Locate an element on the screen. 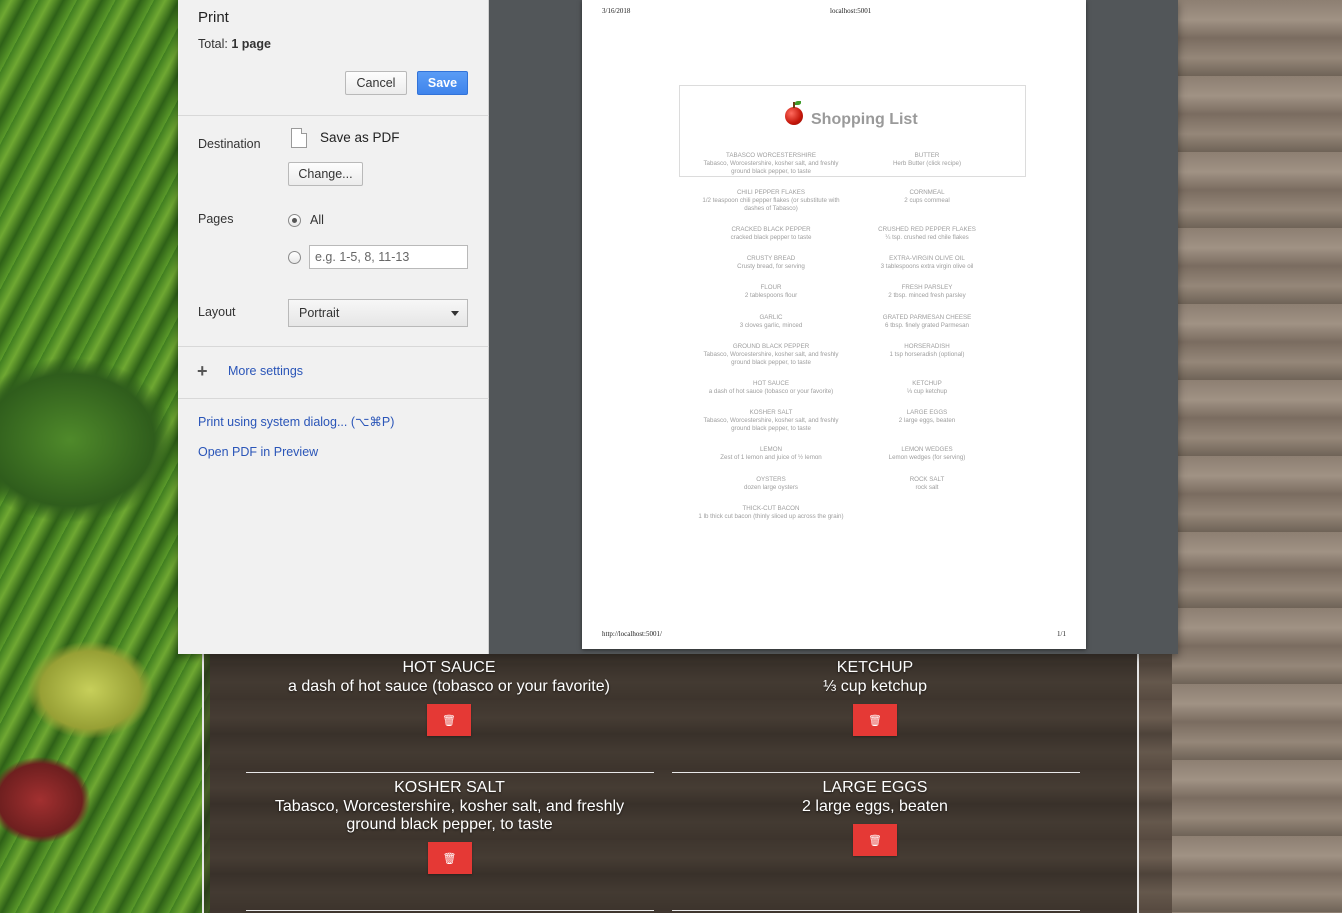  preview-item: LEMON WEDGES Lemon wedges (for serving) is located at coordinates (927, 454).